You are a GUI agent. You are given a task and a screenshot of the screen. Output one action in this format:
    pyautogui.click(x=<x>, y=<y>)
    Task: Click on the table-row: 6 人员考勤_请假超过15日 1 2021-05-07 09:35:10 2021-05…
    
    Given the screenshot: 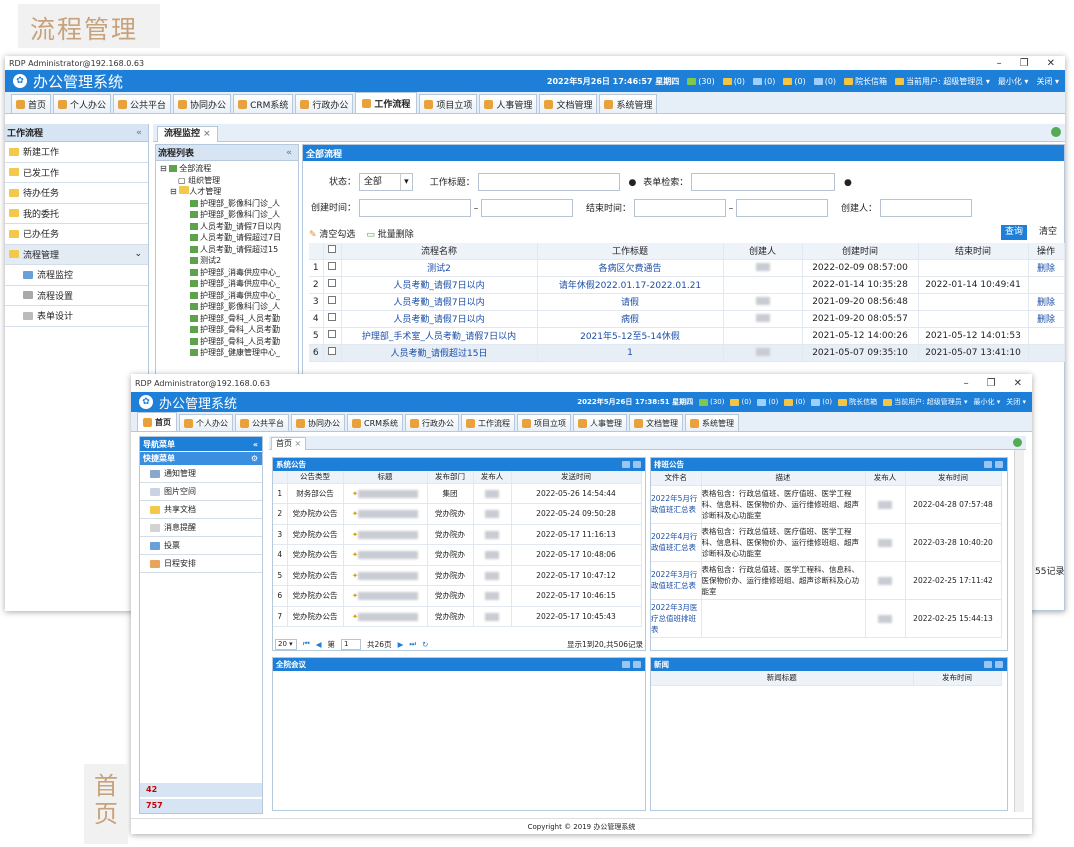 What is the action you would take?
    pyautogui.click(x=687, y=353)
    